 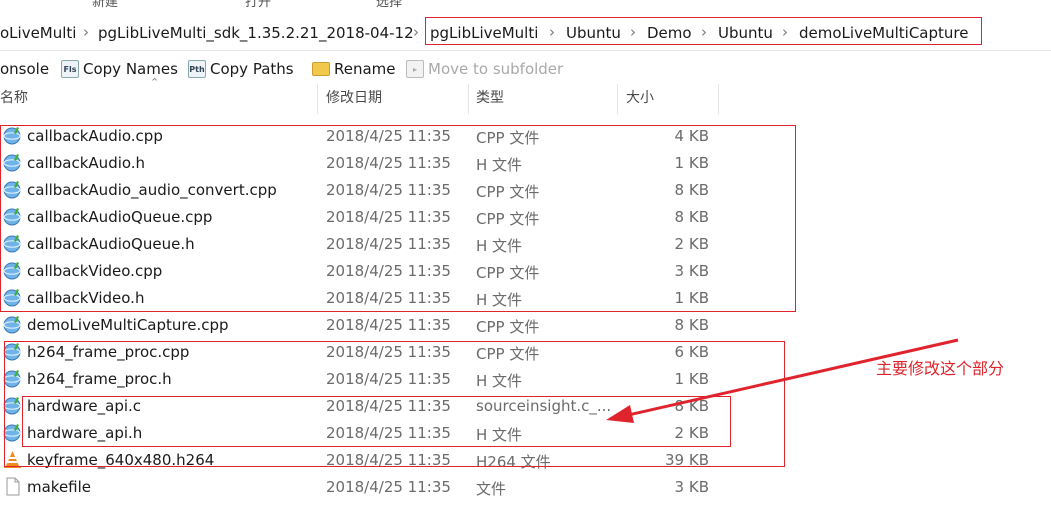 I want to click on file-row: makefile 2018/4/25 11:35 文件 3 KB, so click(x=400, y=487).